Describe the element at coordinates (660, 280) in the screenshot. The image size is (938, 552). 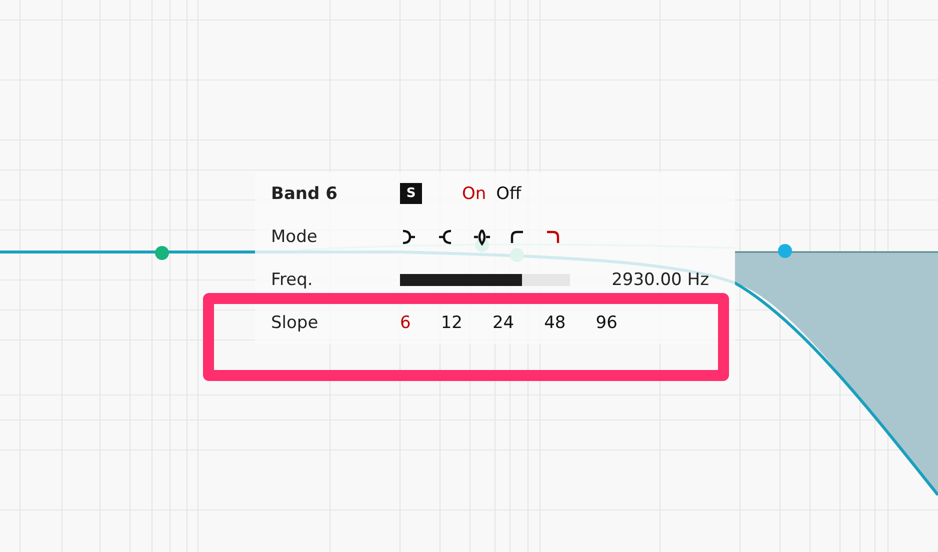
I see `freq-value: 2930.00 Hz` at that location.